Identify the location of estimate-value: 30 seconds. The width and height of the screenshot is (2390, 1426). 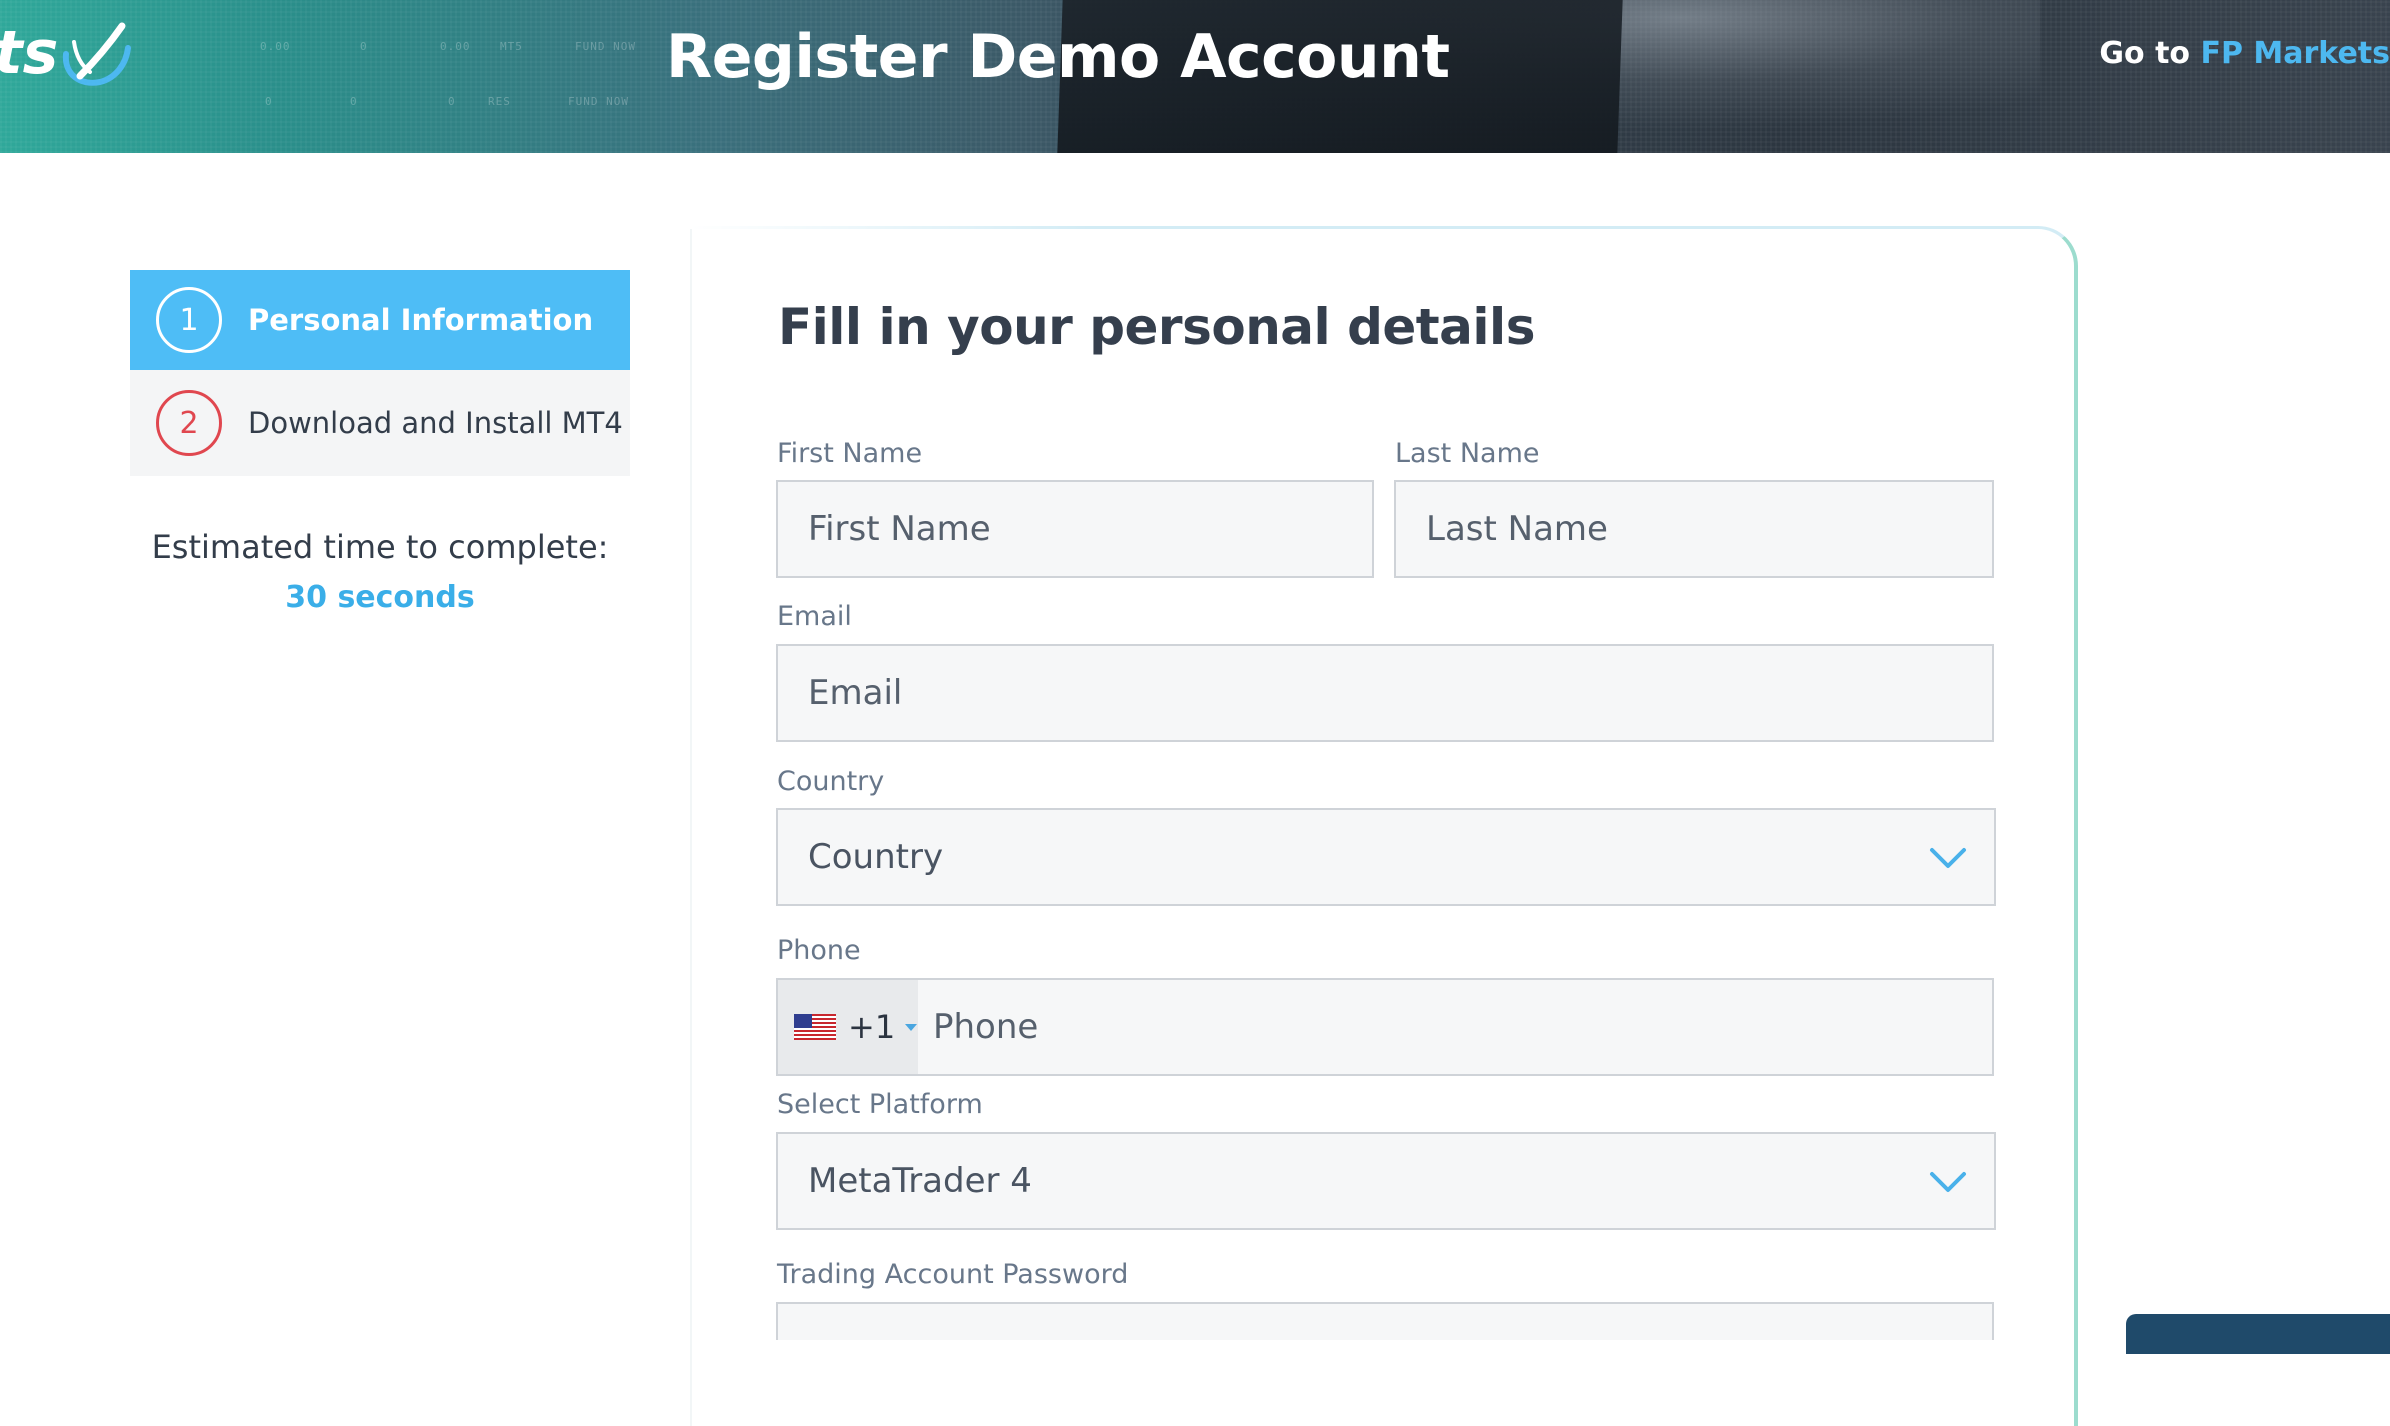
(380, 597).